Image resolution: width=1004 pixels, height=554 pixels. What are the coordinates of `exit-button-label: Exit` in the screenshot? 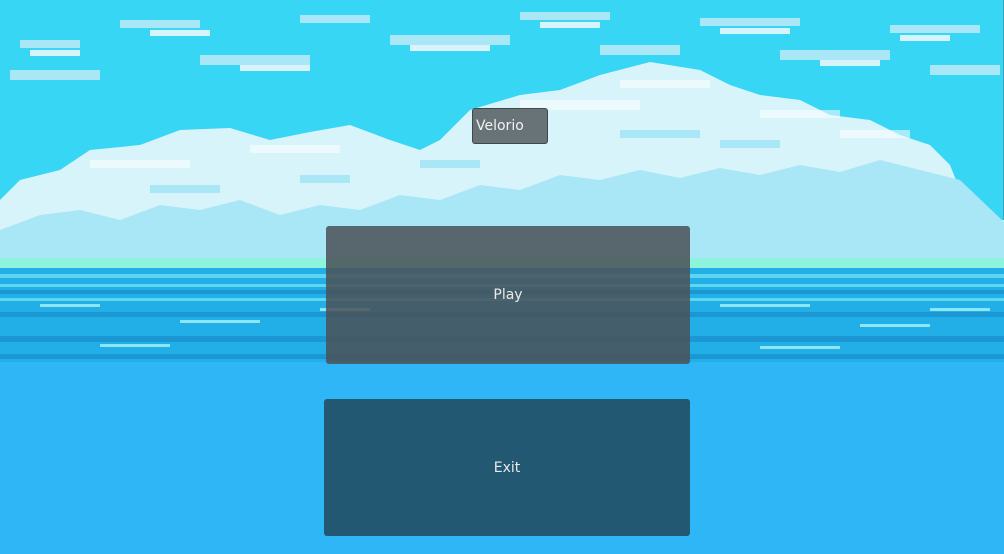 It's located at (507, 467).